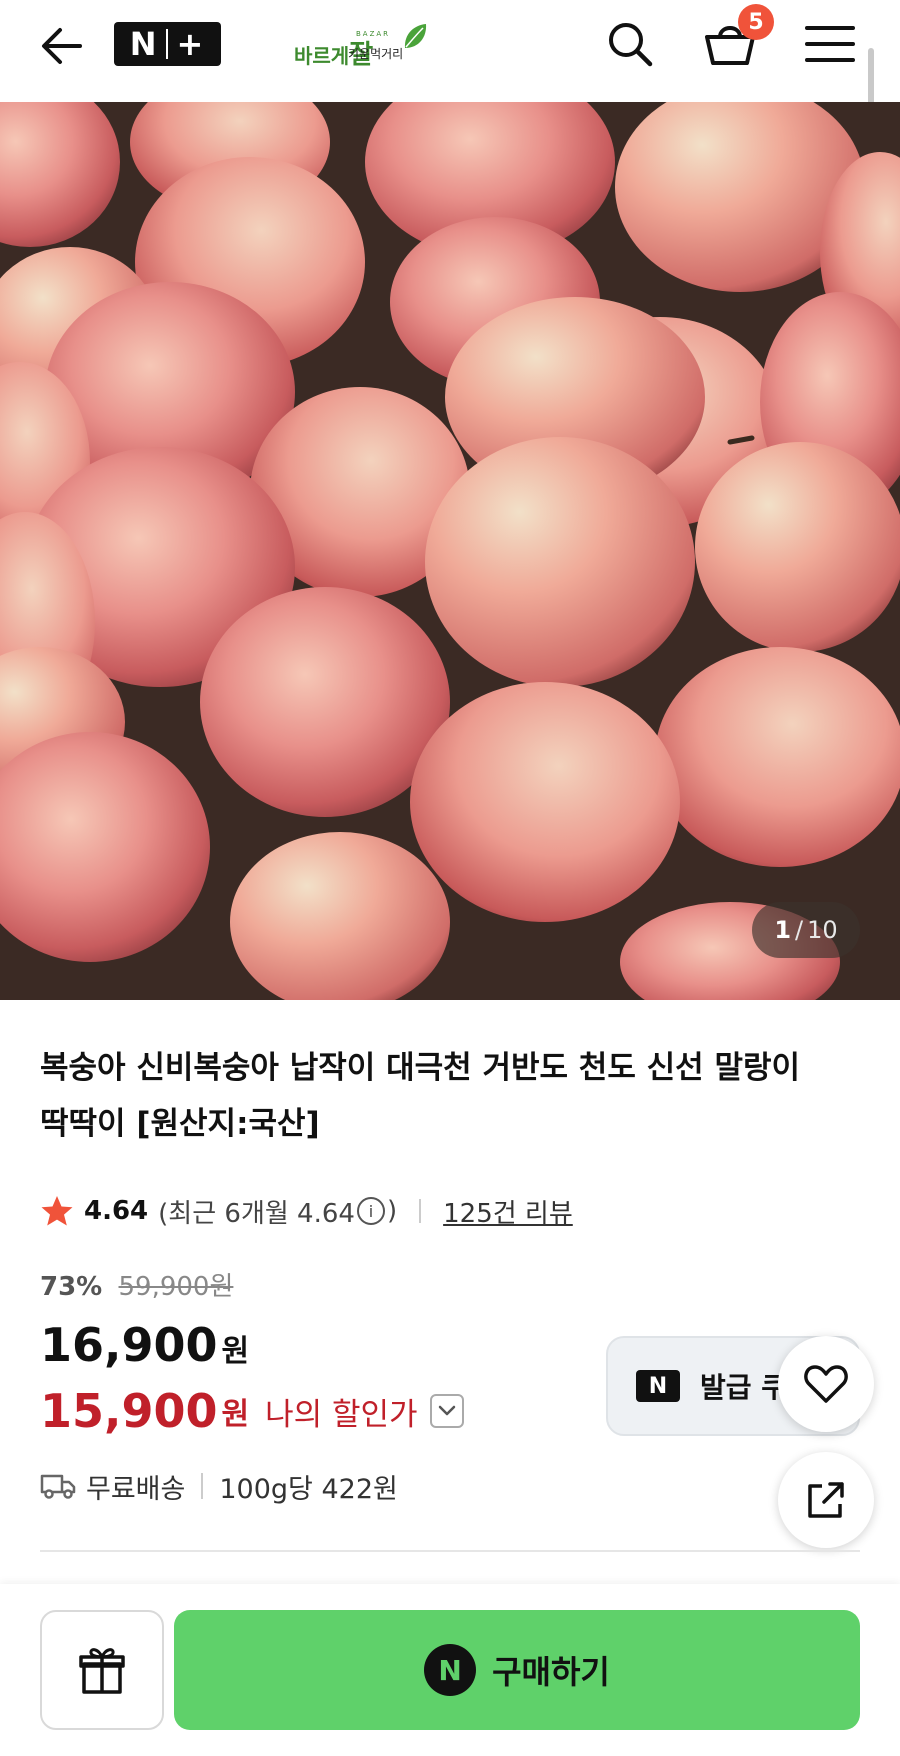 The image size is (900, 1756). I want to click on leaf-icon, so click(415, 36).